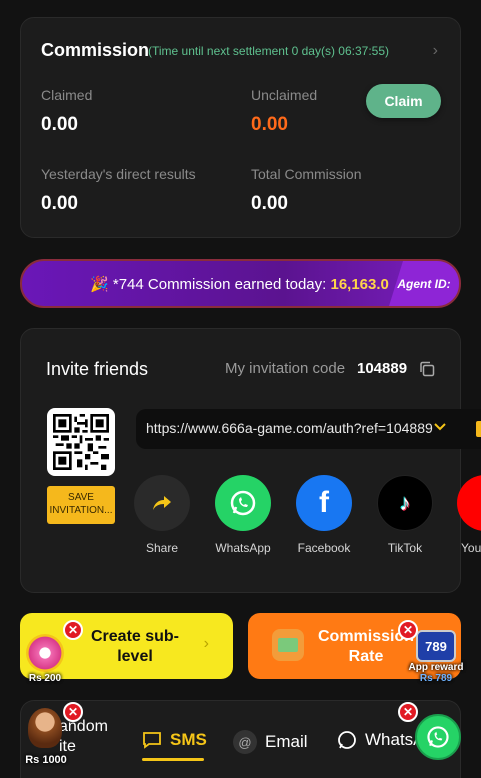  I want to click on yesterday-results-value: 0.00, so click(59, 203).